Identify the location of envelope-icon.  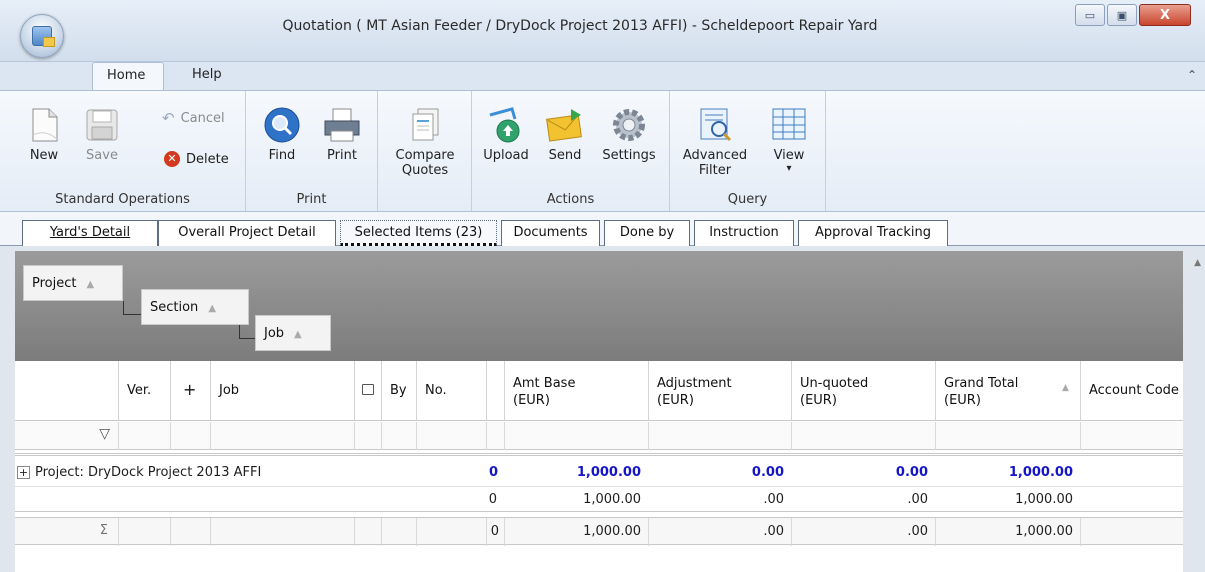
(565, 125).